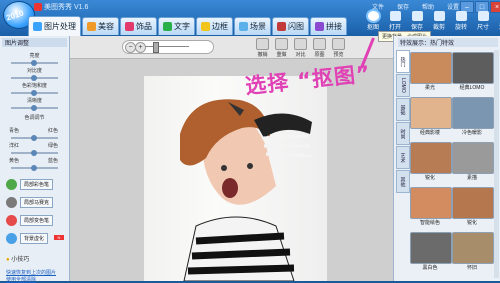  I want to click on tab-fashion: 时尚, so click(403, 133).